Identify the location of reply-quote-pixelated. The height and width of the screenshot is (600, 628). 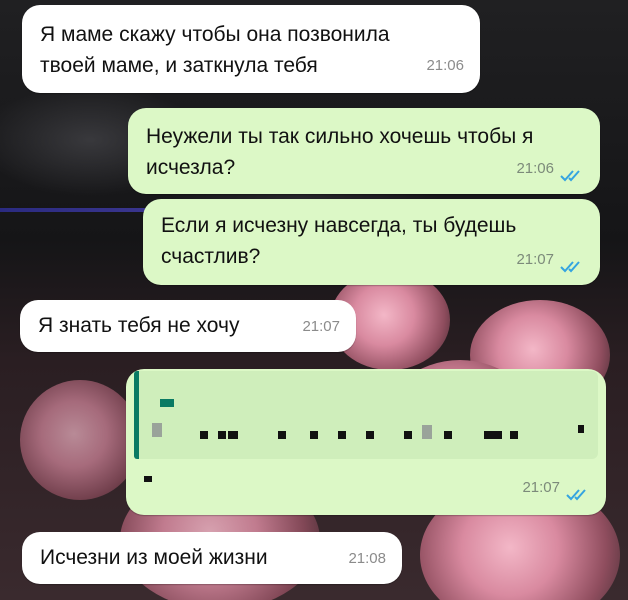
(366, 415).